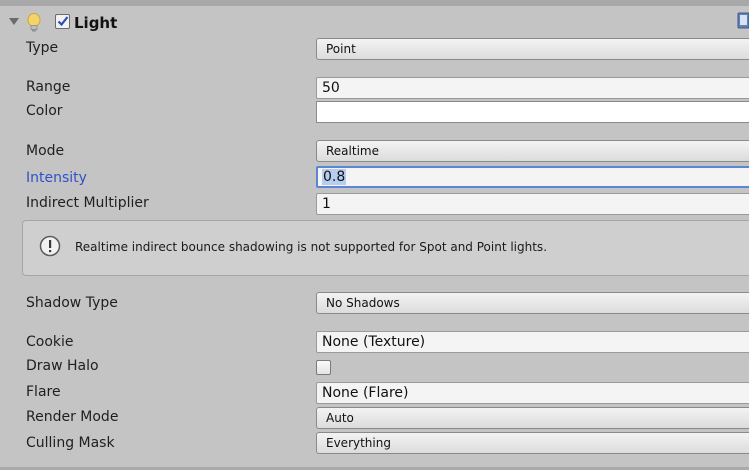 This screenshot has width=749, height=470. Describe the element at coordinates (532, 151) in the screenshot. I see `mode-dropdown: Realtime` at that location.